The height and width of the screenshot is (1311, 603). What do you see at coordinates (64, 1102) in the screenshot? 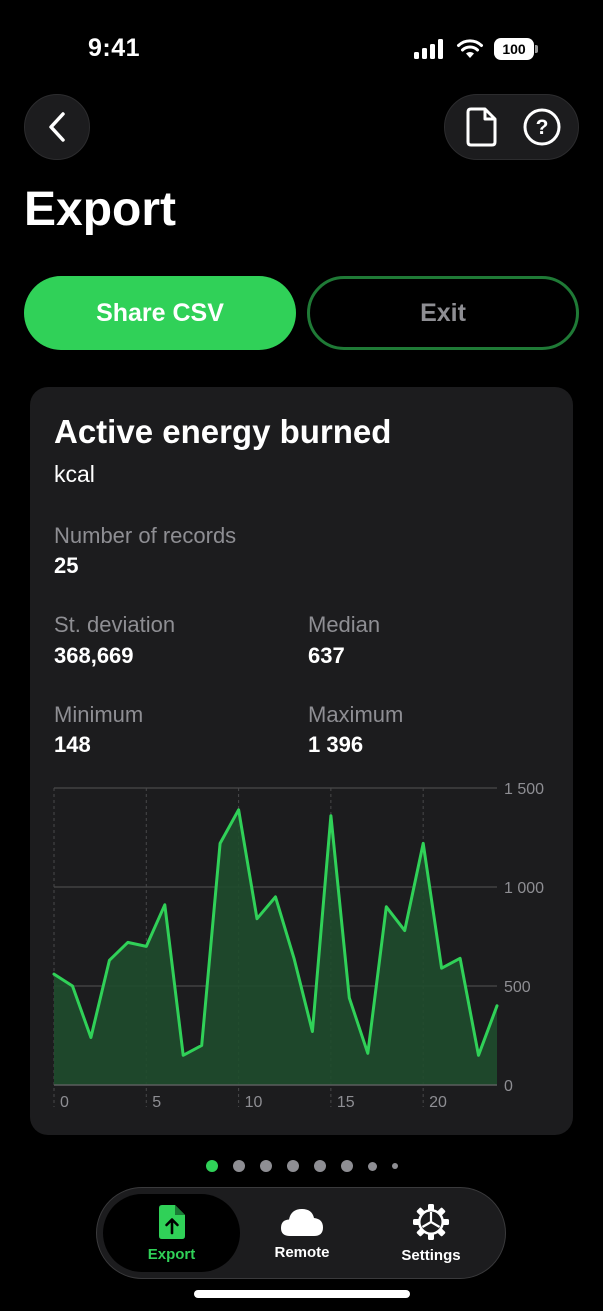
I see `x-tick-label: 0` at bounding box center [64, 1102].